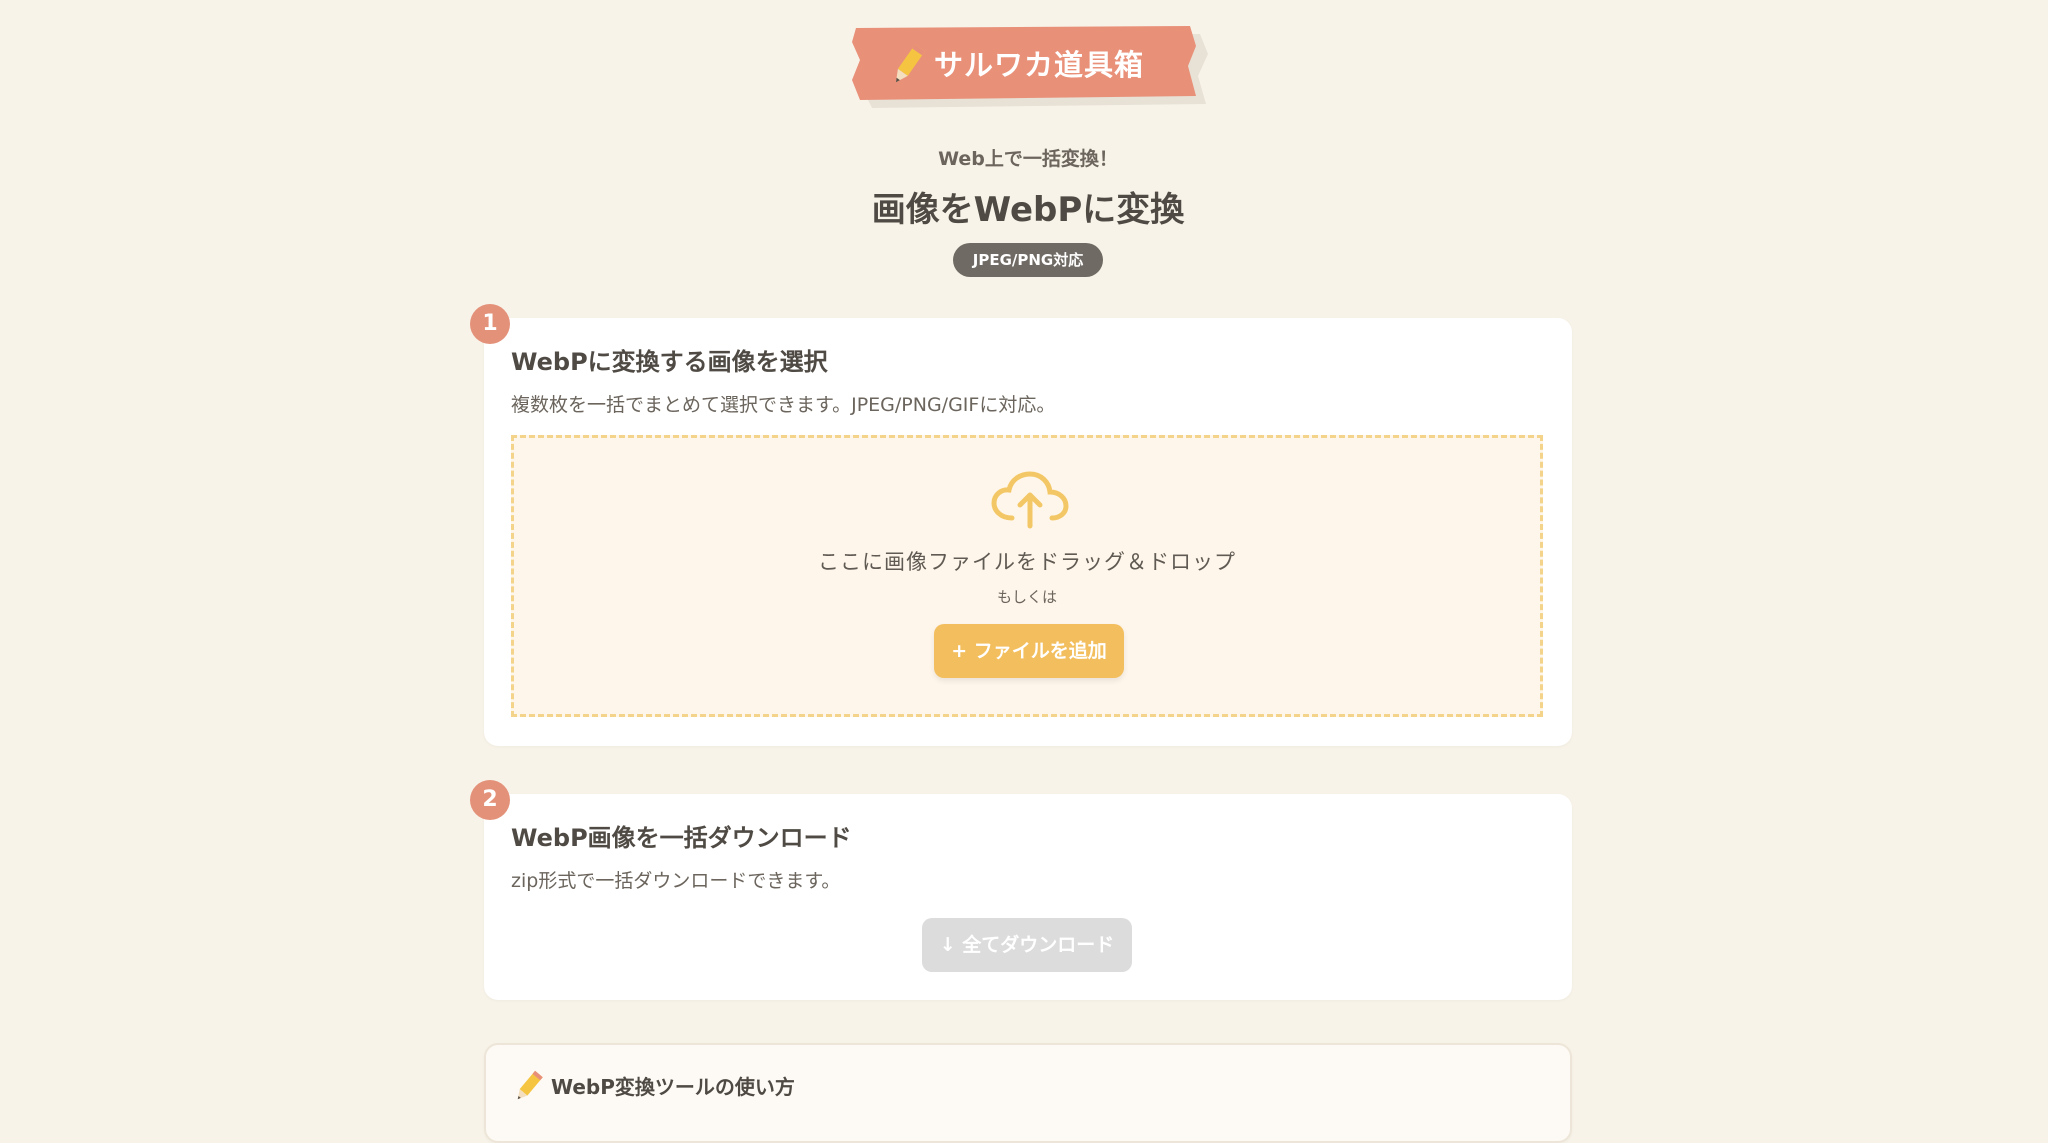 The width and height of the screenshot is (2048, 1143). I want to click on add-file-button: + ファイルを追加, so click(1029, 651).